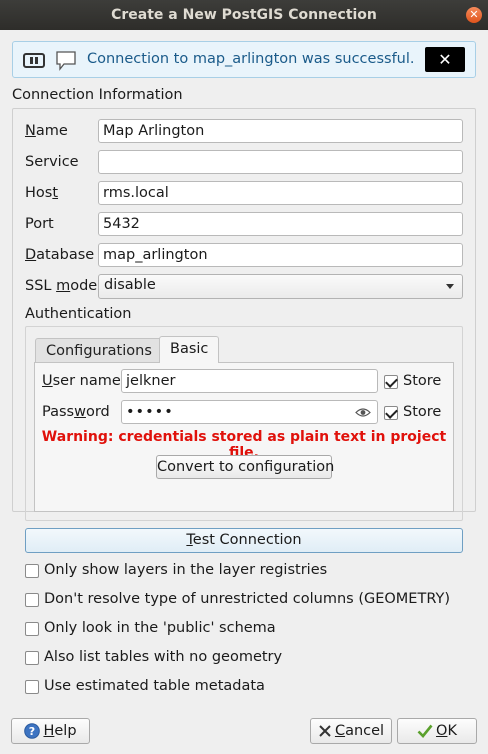  Describe the element at coordinates (150, 412) in the screenshot. I see `password-value: •••••` at that location.